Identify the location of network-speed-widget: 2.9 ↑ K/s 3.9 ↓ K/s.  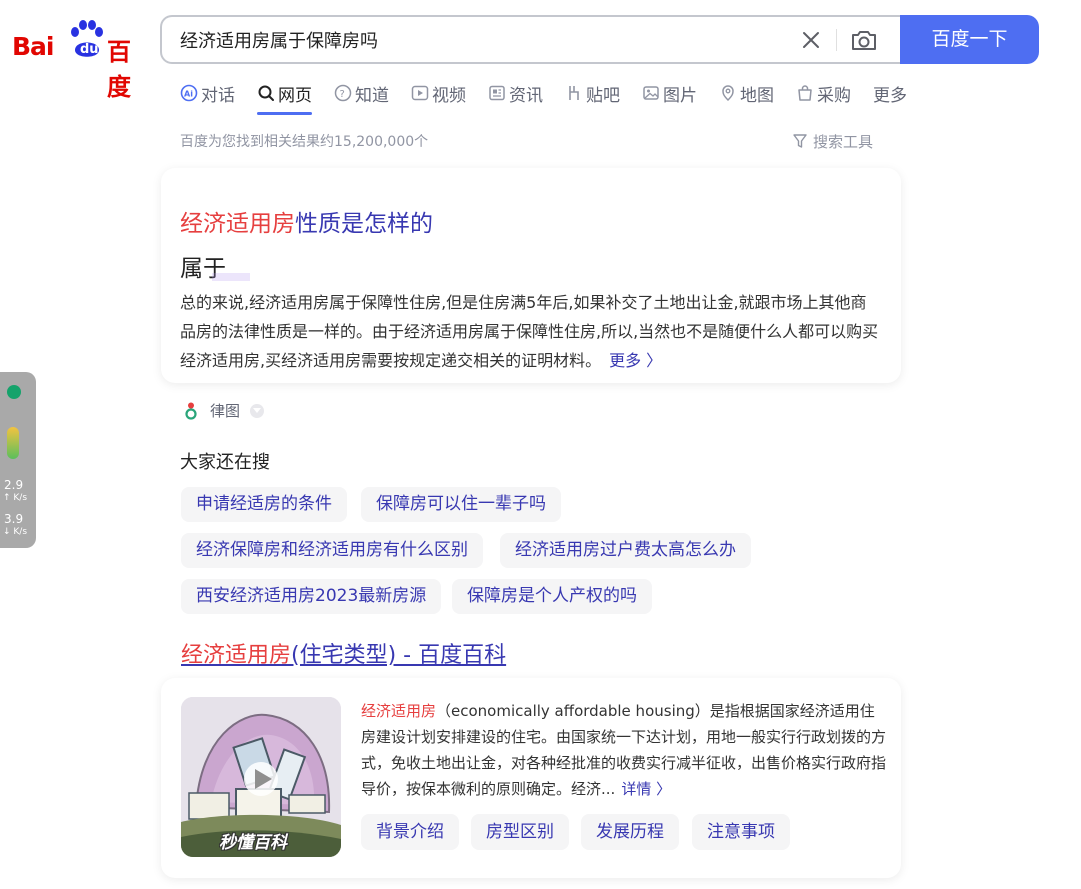
(18, 460).